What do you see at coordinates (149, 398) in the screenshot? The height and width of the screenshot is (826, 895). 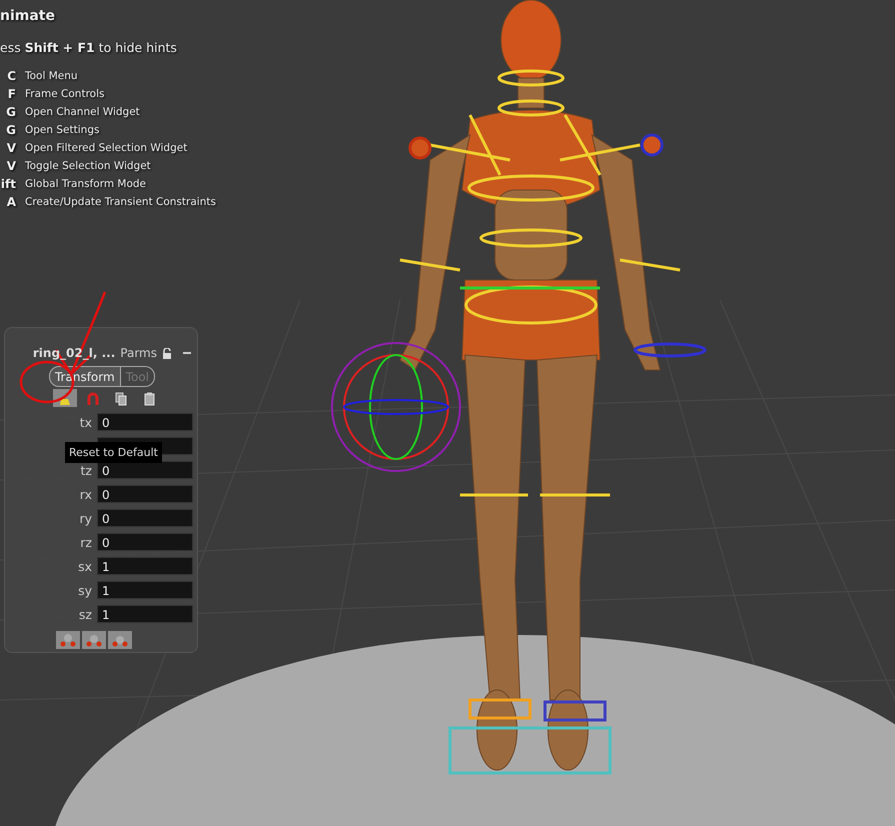 I see `paste-icon` at bounding box center [149, 398].